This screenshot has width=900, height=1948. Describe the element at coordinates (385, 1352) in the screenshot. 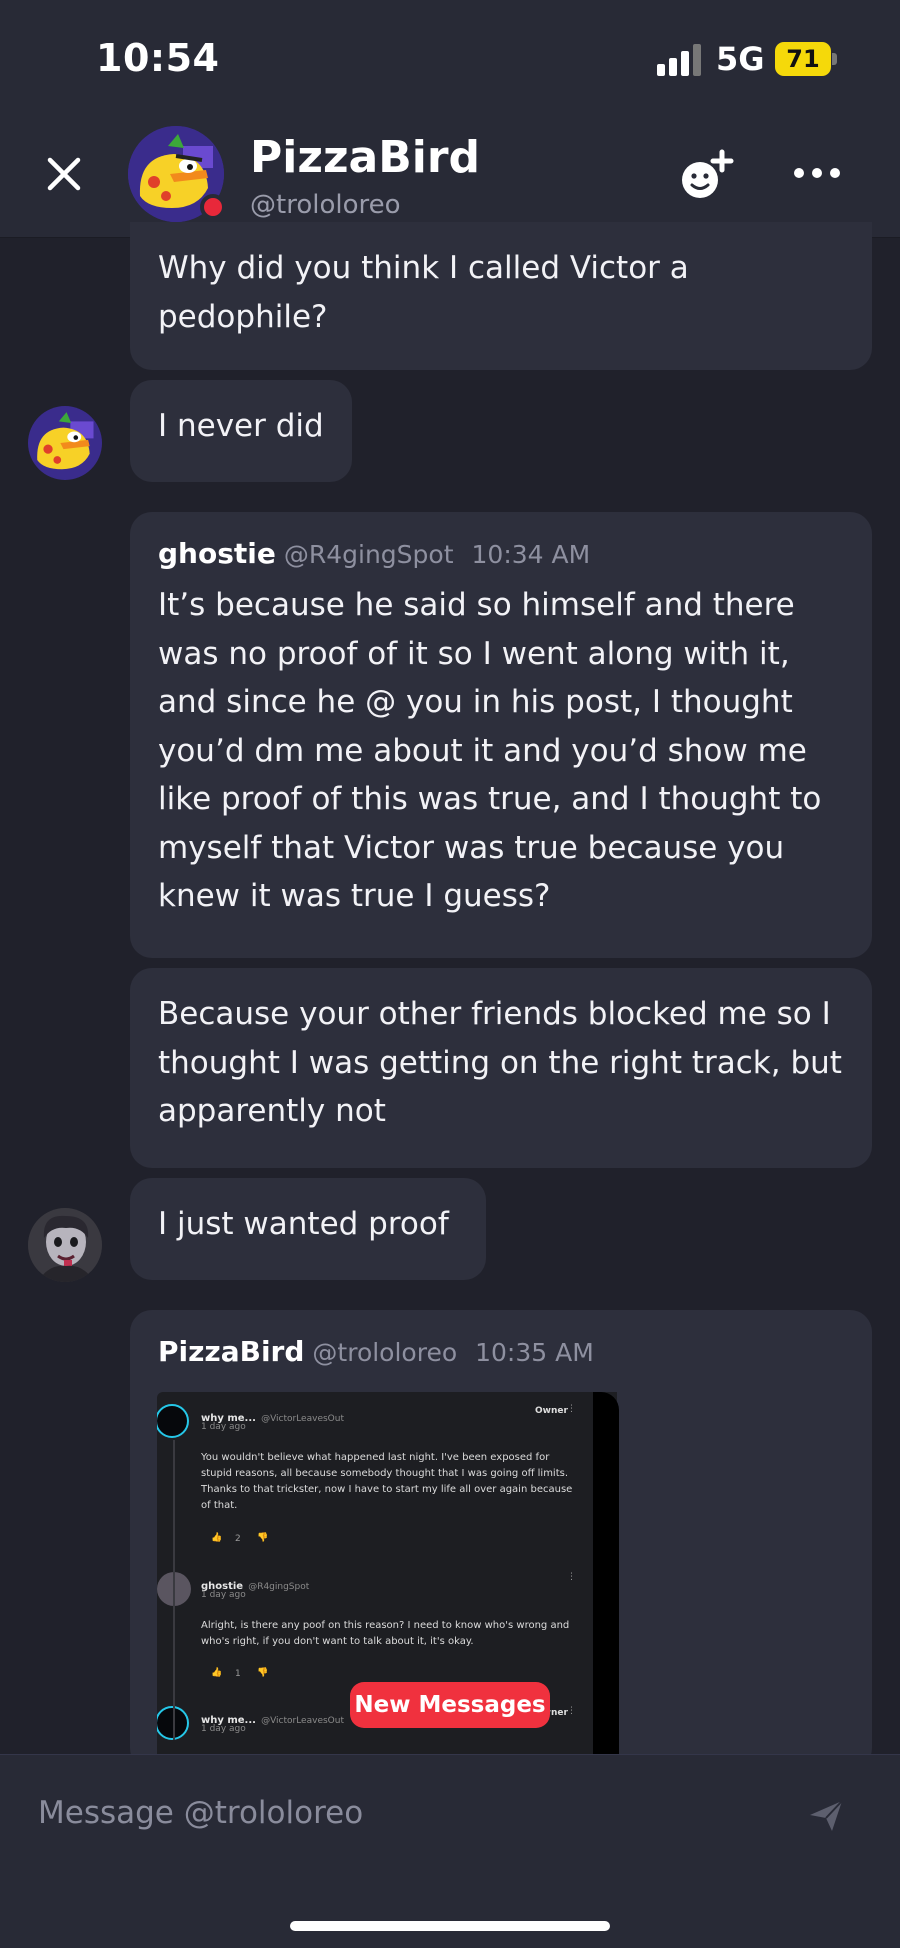

I see `message-author-handle: @trololoreo` at that location.